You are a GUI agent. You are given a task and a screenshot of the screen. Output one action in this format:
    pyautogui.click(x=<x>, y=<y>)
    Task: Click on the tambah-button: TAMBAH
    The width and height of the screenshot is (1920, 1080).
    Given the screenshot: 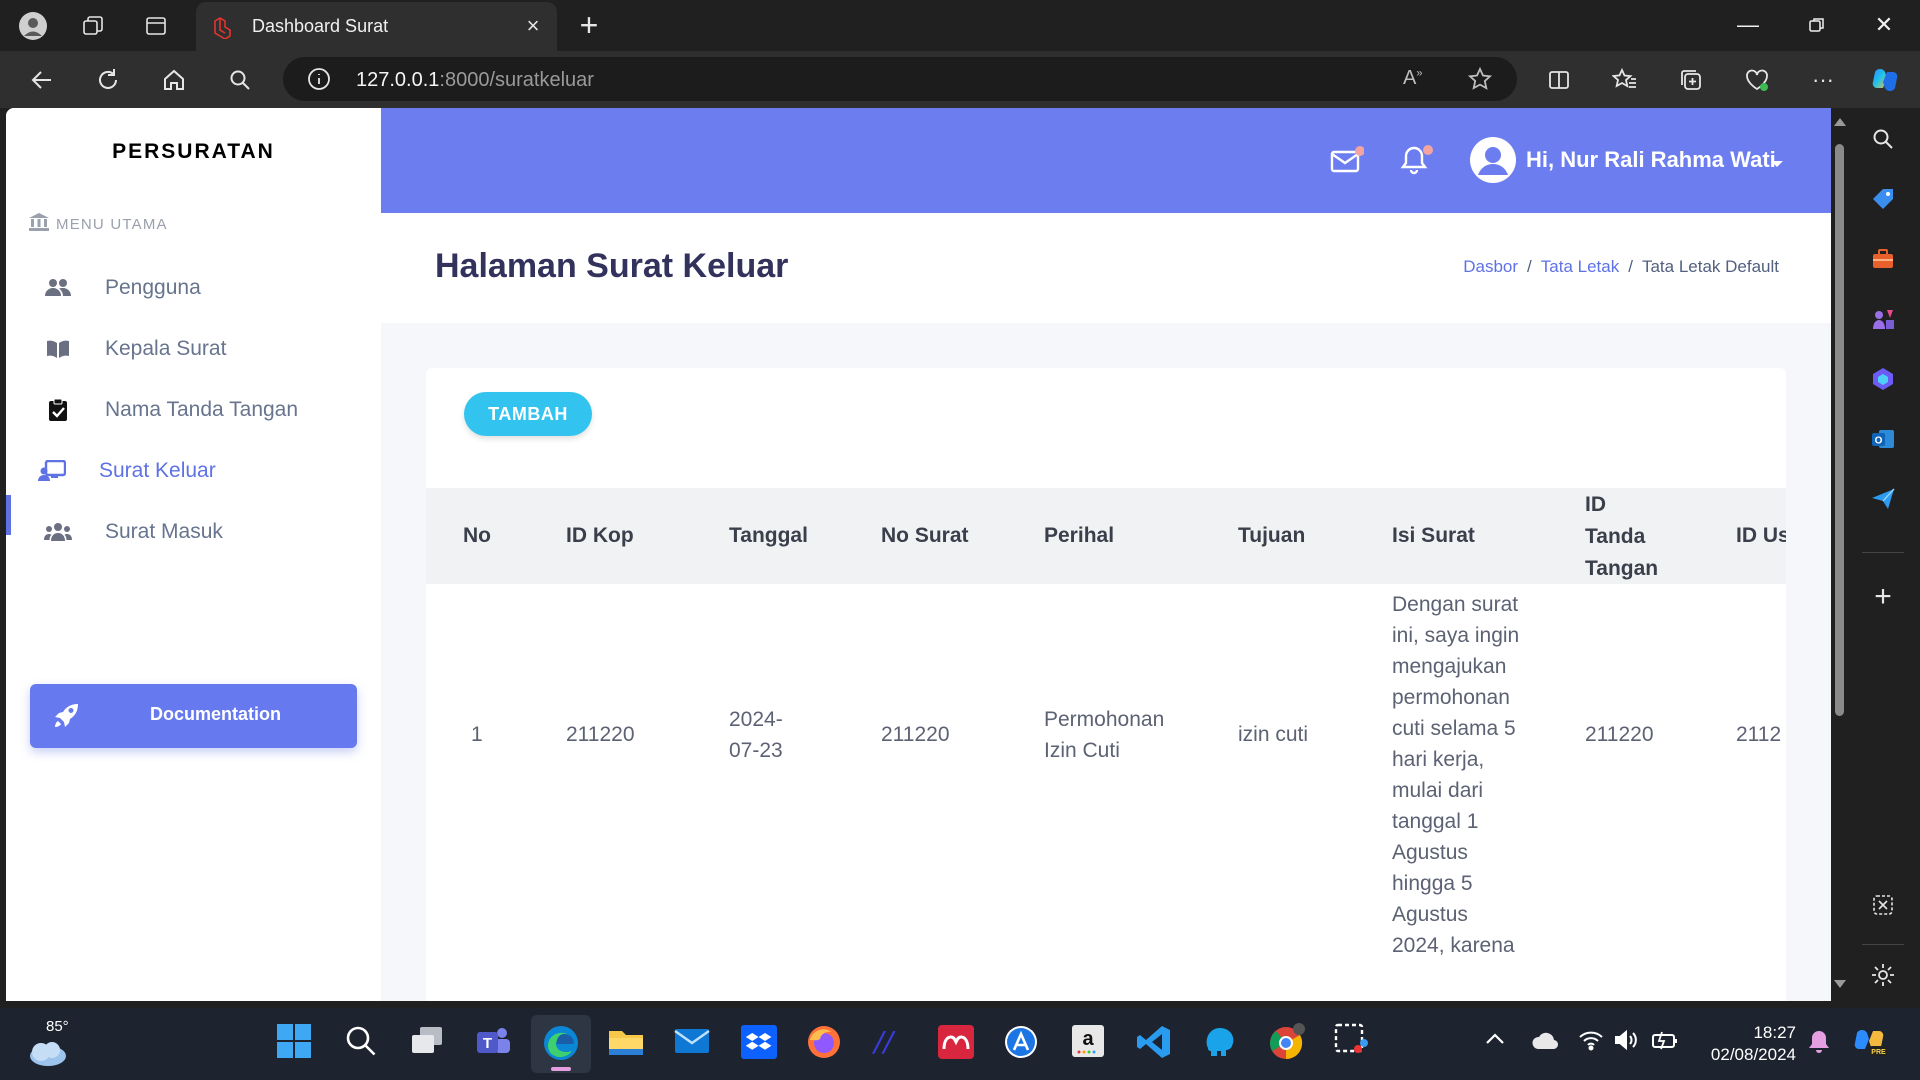 What is the action you would take?
    pyautogui.click(x=528, y=414)
    